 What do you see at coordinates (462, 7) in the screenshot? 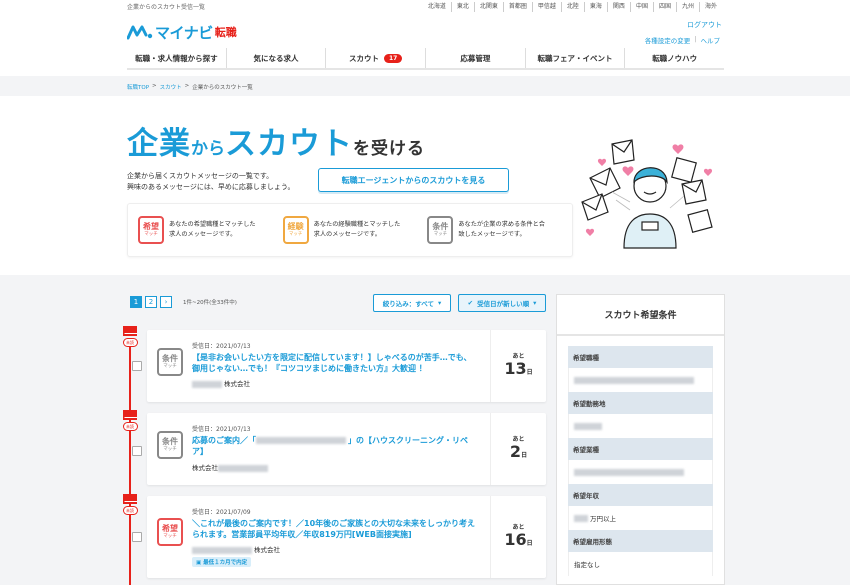
I see `region-link: 東北` at bounding box center [462, 7].